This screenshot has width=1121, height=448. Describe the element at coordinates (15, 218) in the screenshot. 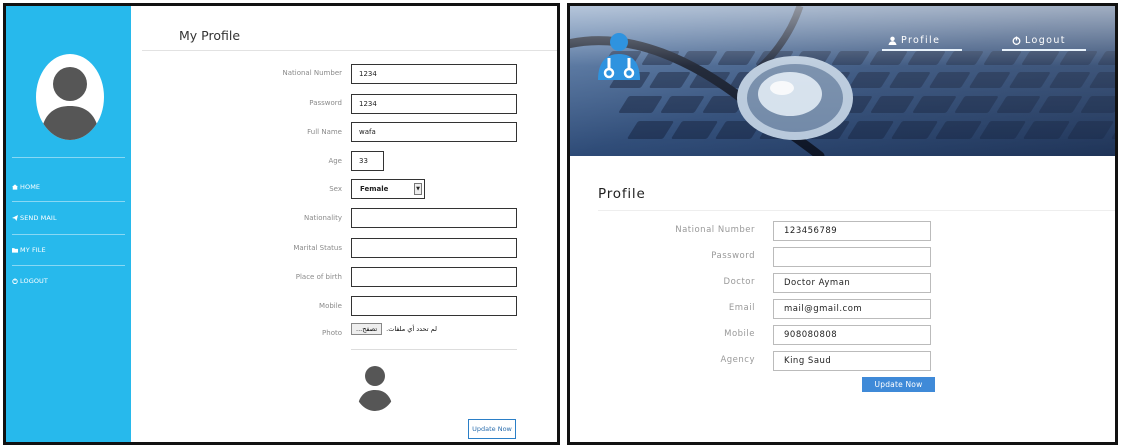

I see `send-icon` at that location.